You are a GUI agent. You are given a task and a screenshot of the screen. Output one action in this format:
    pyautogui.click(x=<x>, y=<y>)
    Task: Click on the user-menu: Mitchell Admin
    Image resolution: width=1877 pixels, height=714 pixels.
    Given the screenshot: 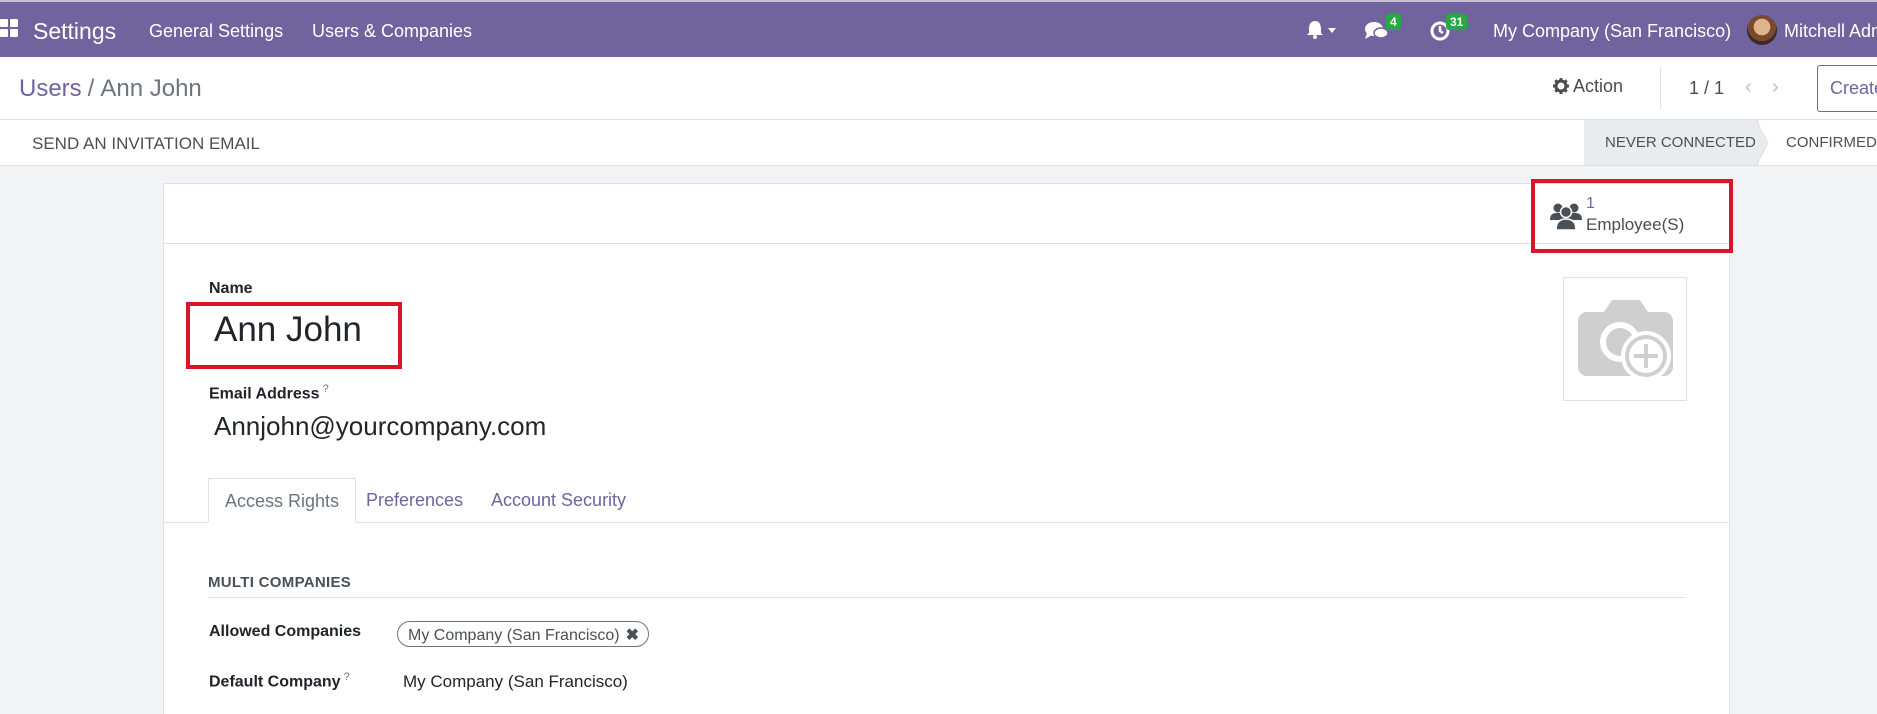 What is the action you would take?
    pyautogui.click(x=1830, y=31)
    